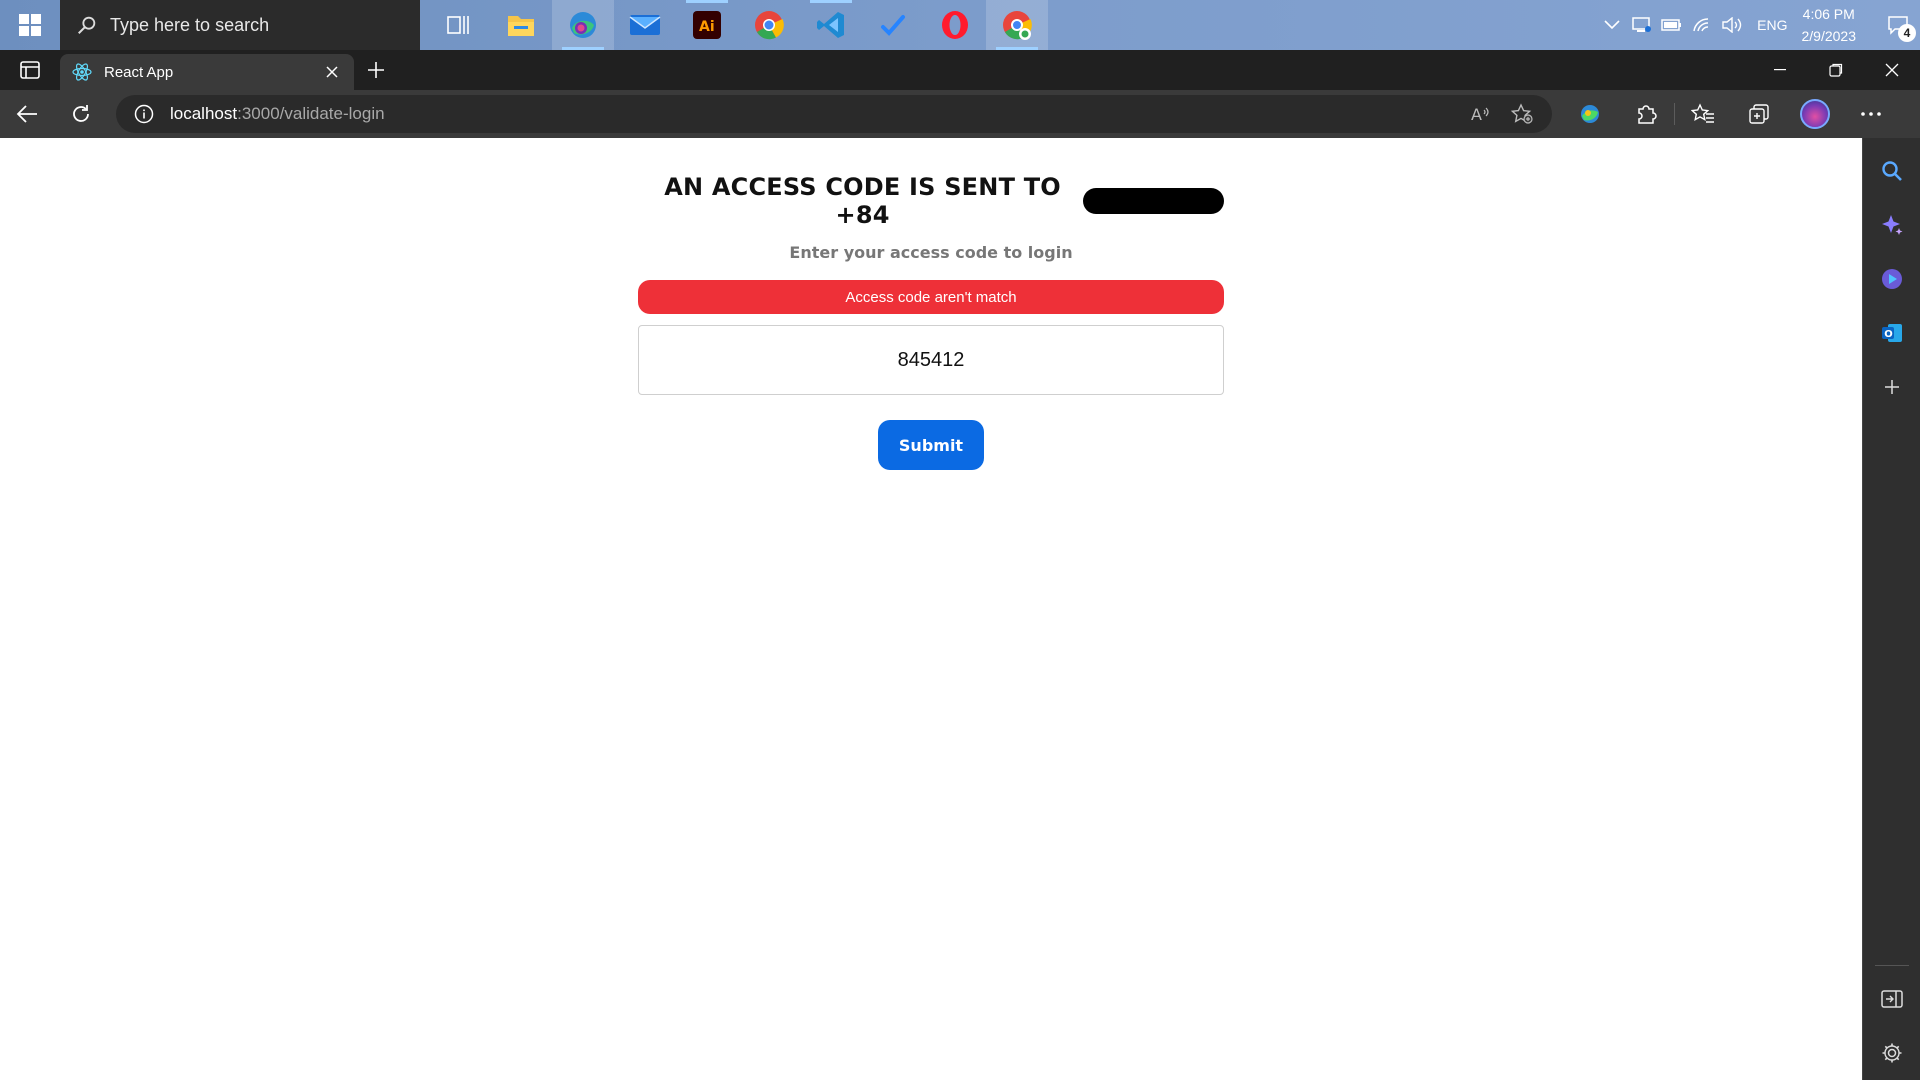 The height and width of the screenshot is (1080, 1920). I want to click on taskbar-file-explorer, so click(521, 25).